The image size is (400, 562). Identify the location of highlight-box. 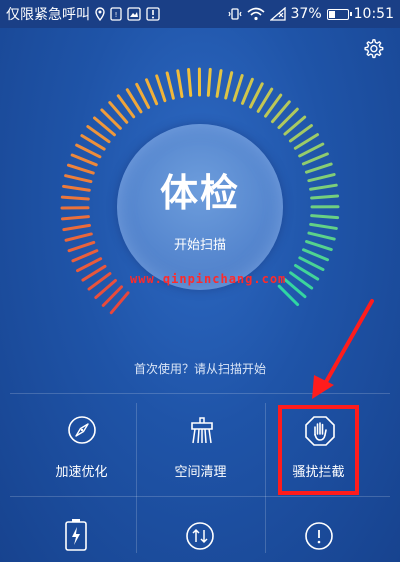
(318, 450).